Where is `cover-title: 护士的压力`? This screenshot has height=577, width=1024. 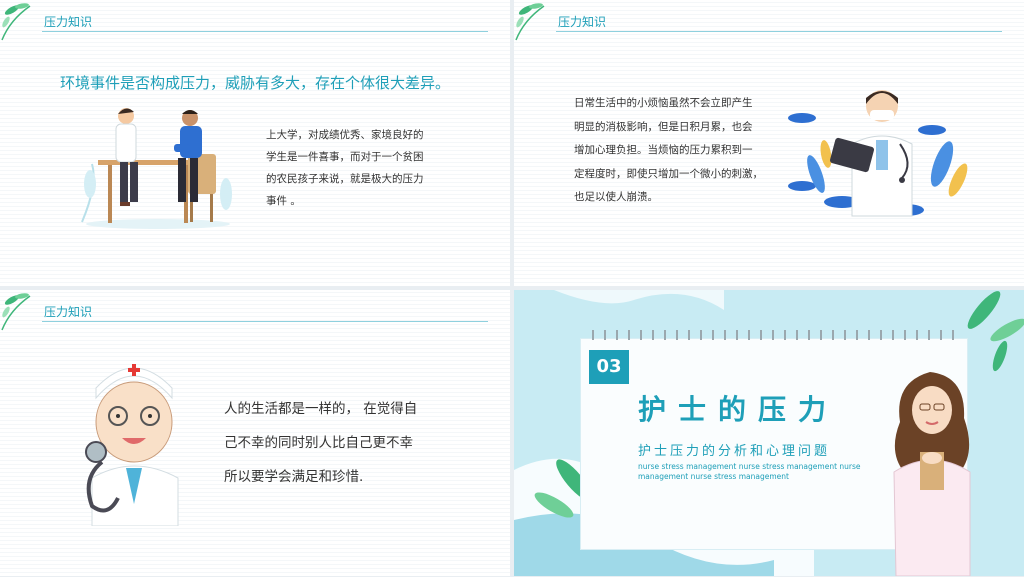
cover-title: 护士的压力 is located at coordinates (738, 409).